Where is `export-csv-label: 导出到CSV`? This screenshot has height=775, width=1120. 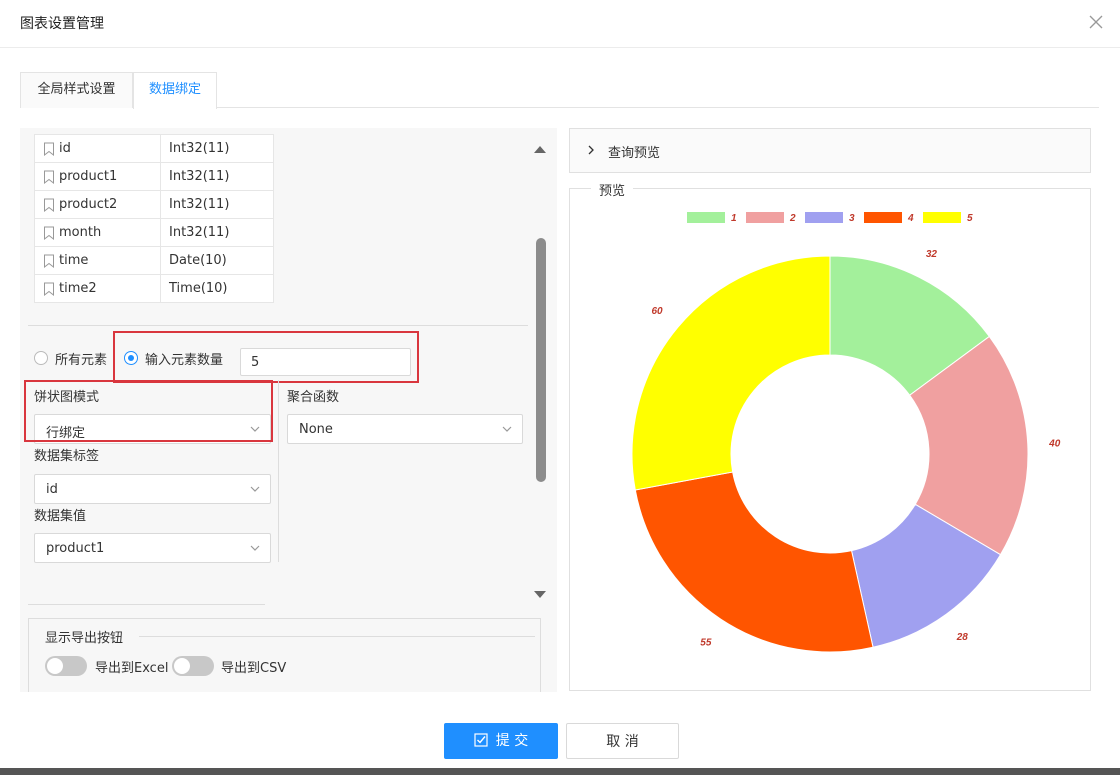 export-csv-label: 导出到CSV is located at coordinates (254, 668).